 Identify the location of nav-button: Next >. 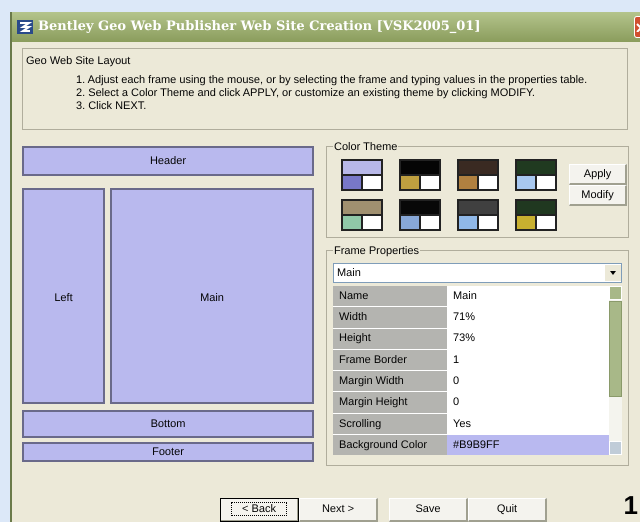
(338, 510).